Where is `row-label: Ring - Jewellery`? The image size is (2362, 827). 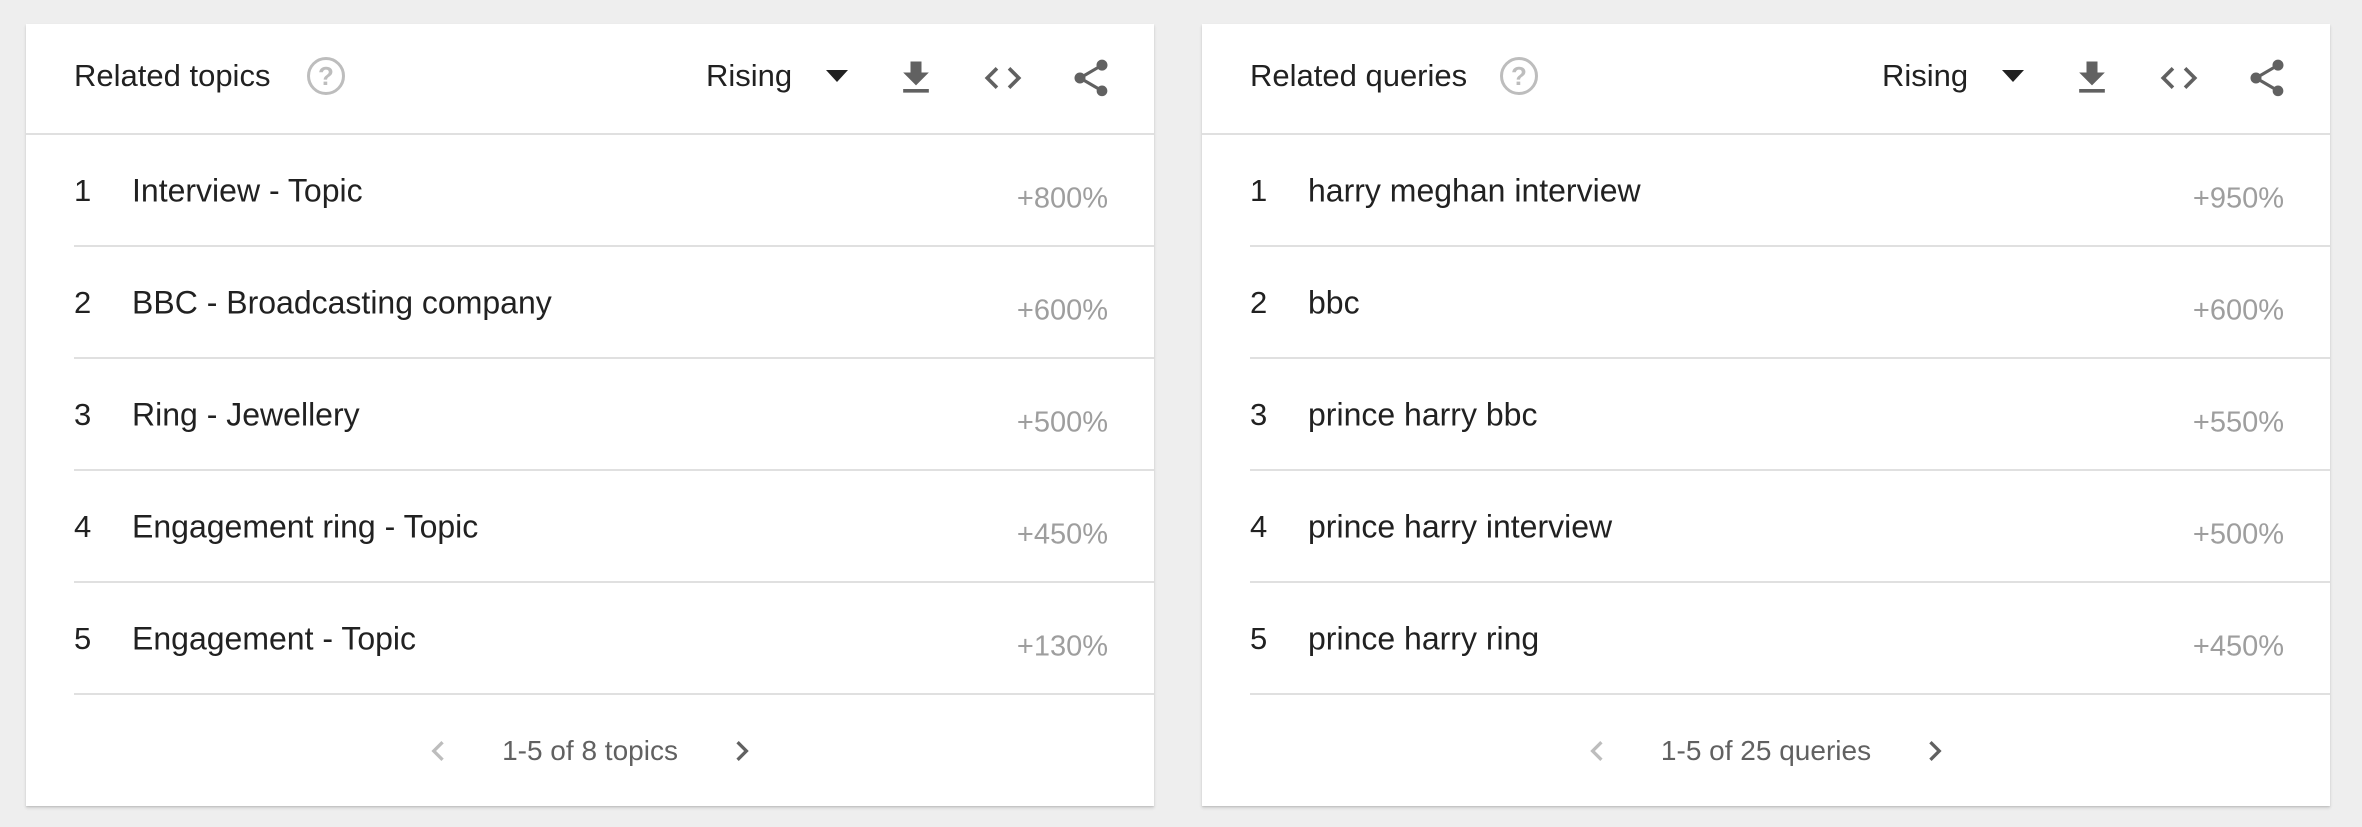
row-label: Ring - Jewellery is located at coordinates (246, 414).